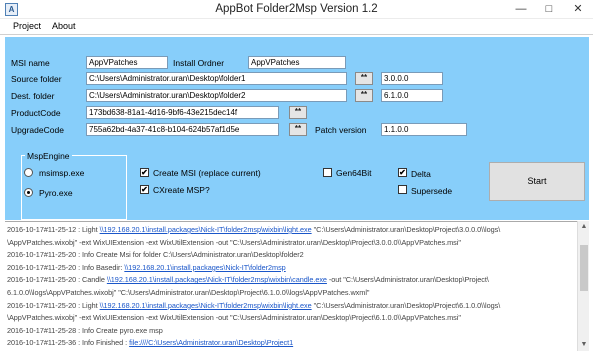 The height and width of the screenshot is (351, 593). What do you see at coordinates (181, 190) in the screenshot?
I see `create-msp-label: CXreate MSP?` at bounding box center [181, 190].